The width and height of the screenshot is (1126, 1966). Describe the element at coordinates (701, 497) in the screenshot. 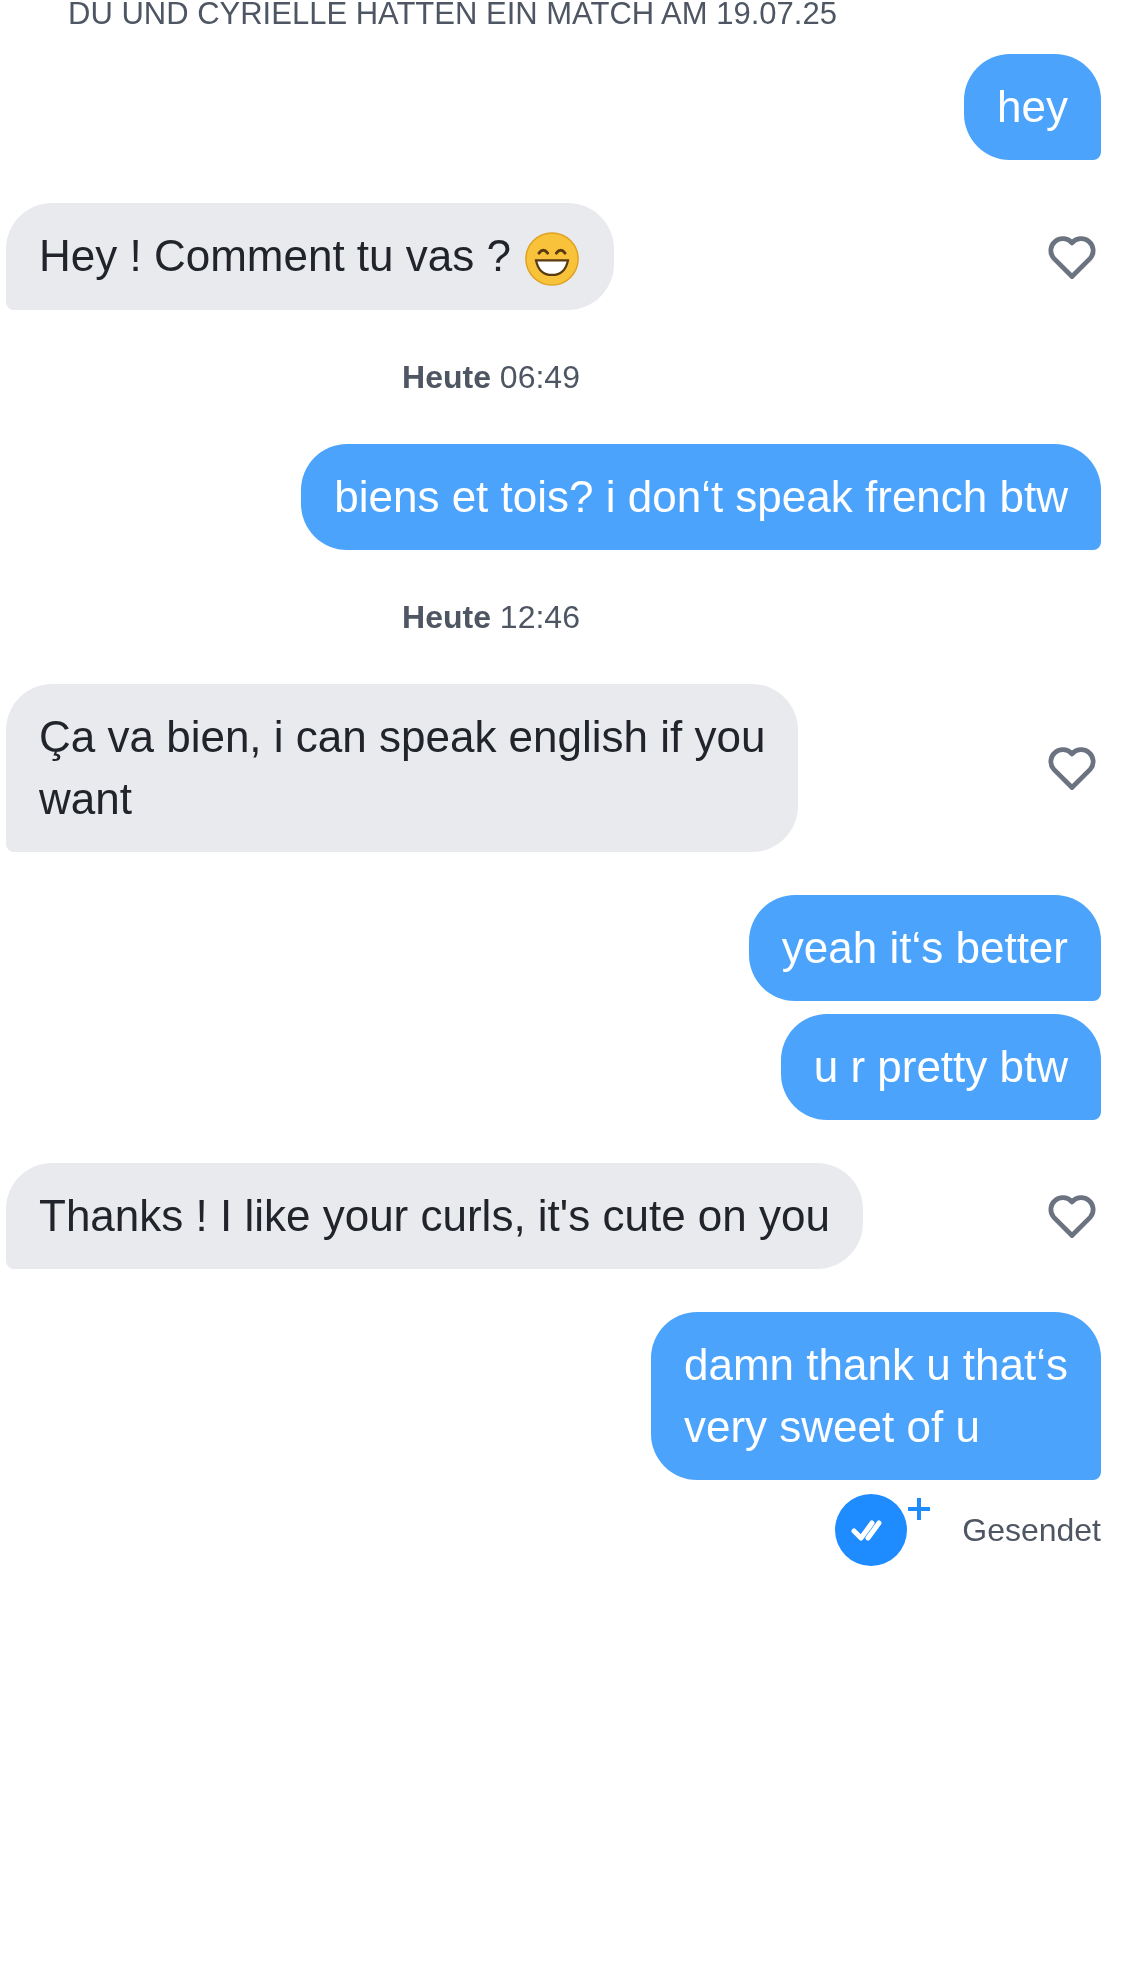

I see `sent-message: biens et tois? i don‘t speak french btw` at that location.